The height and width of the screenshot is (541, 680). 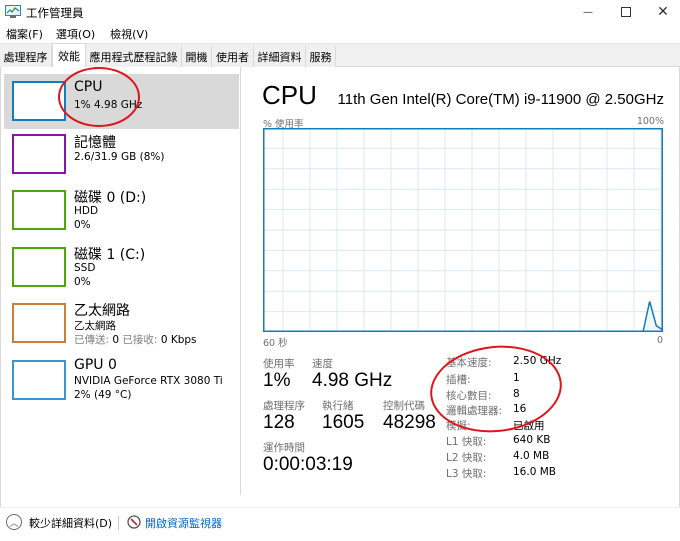 What do you see at coordinates (343, 422) in the screenshot?
I see `threads-value: 1605` at bounding box center [343, 422].